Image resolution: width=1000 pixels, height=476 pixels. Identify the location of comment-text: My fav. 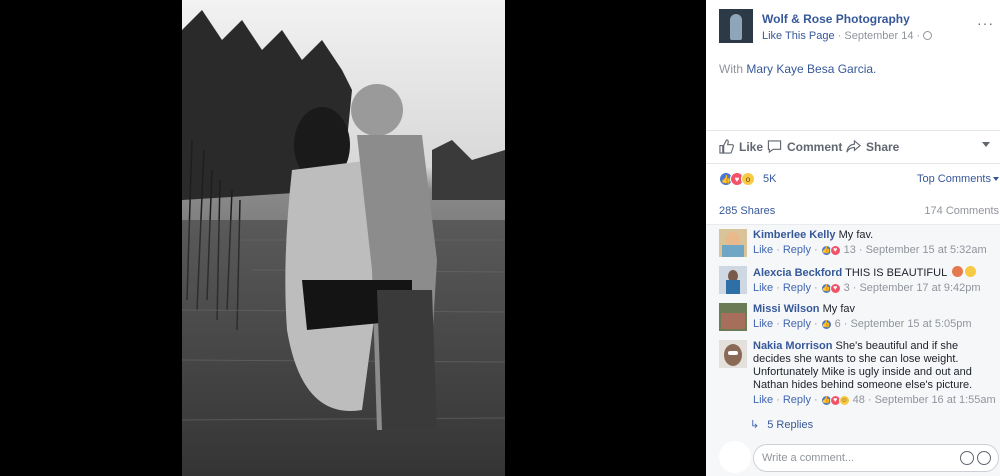
(838, 309).